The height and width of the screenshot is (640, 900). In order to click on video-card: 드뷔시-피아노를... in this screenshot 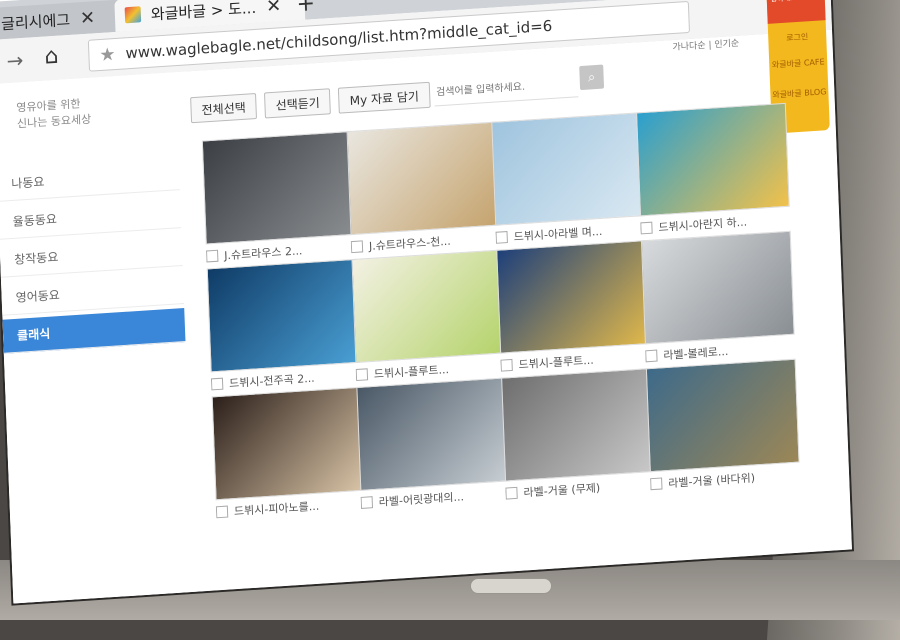, I will do `click(288, 453)`.